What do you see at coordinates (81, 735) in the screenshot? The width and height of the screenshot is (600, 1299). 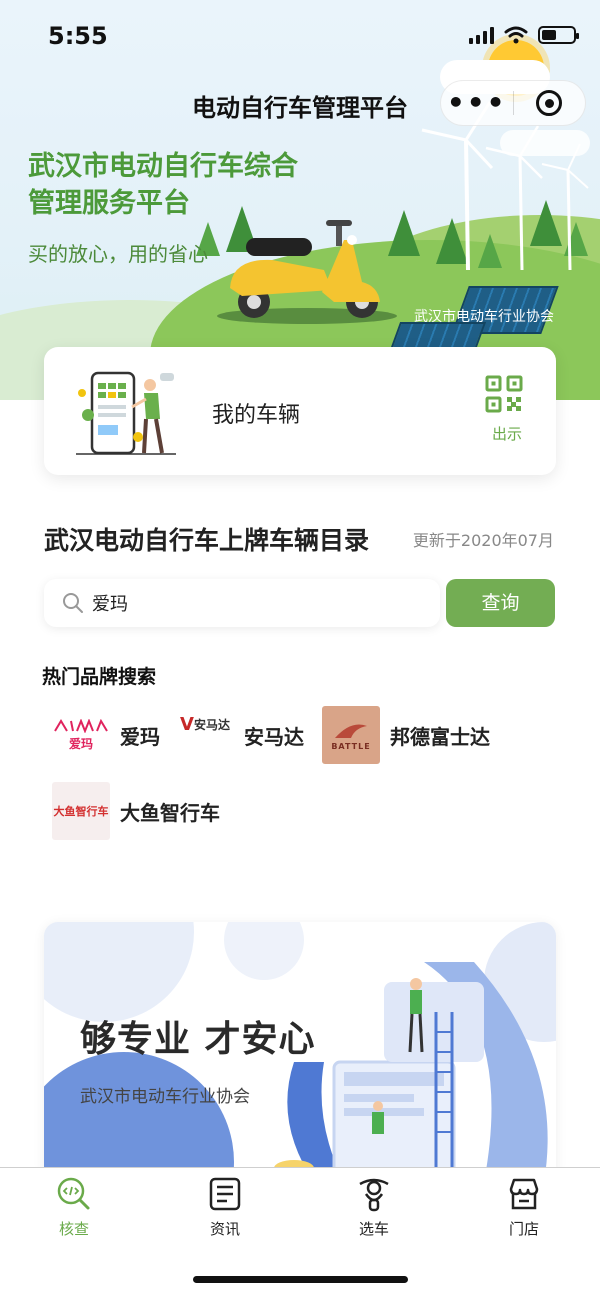 I see `brand-logo-aima: 爱玛` at bounding box center [81, 735].